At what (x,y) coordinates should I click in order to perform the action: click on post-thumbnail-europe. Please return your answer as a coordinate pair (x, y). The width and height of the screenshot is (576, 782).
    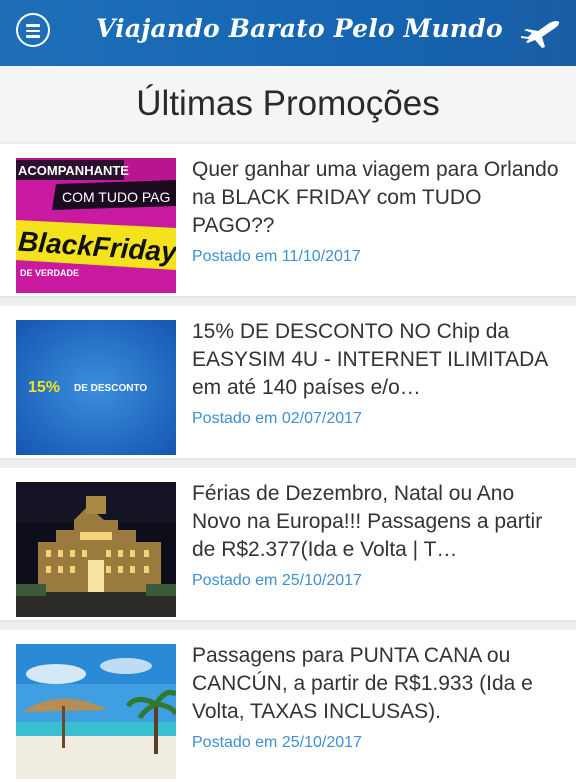
    Looking at the image, I should click on (96, 549).